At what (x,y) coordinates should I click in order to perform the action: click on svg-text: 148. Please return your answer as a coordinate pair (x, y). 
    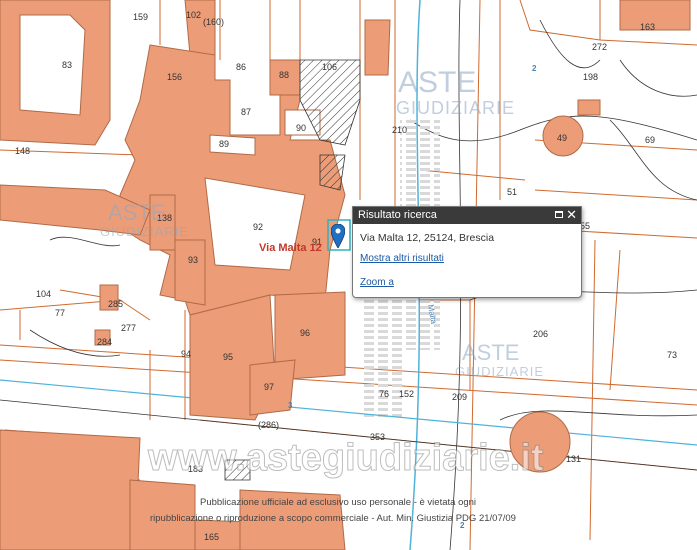
    Looking at the image, I should click on (22, 151).